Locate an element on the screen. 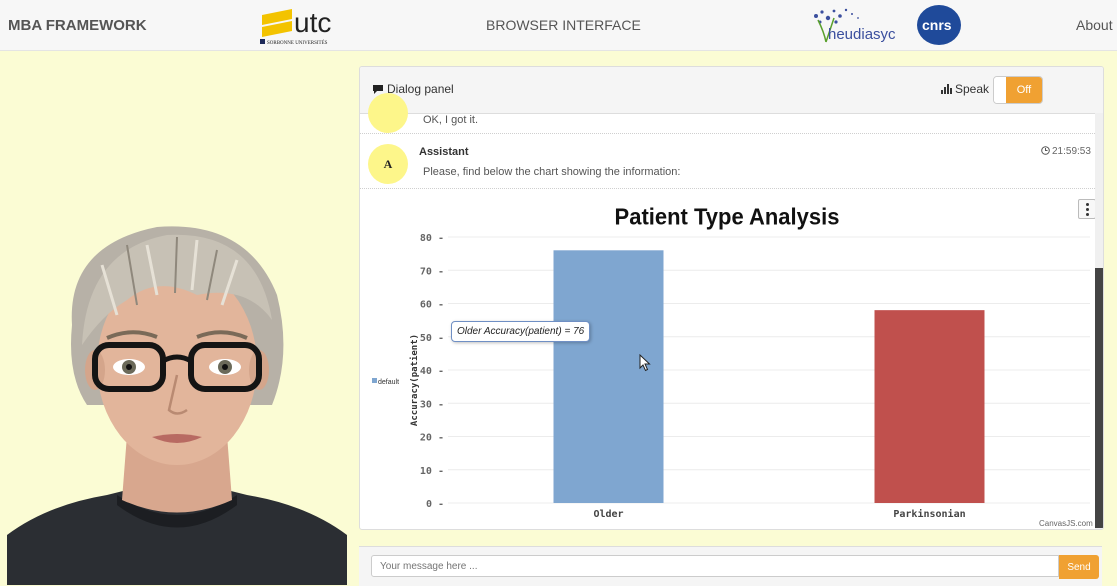 This screenshot has height=586, width=1117. cnrs-logo-text: cnrs is located at coordinates (937, 25).